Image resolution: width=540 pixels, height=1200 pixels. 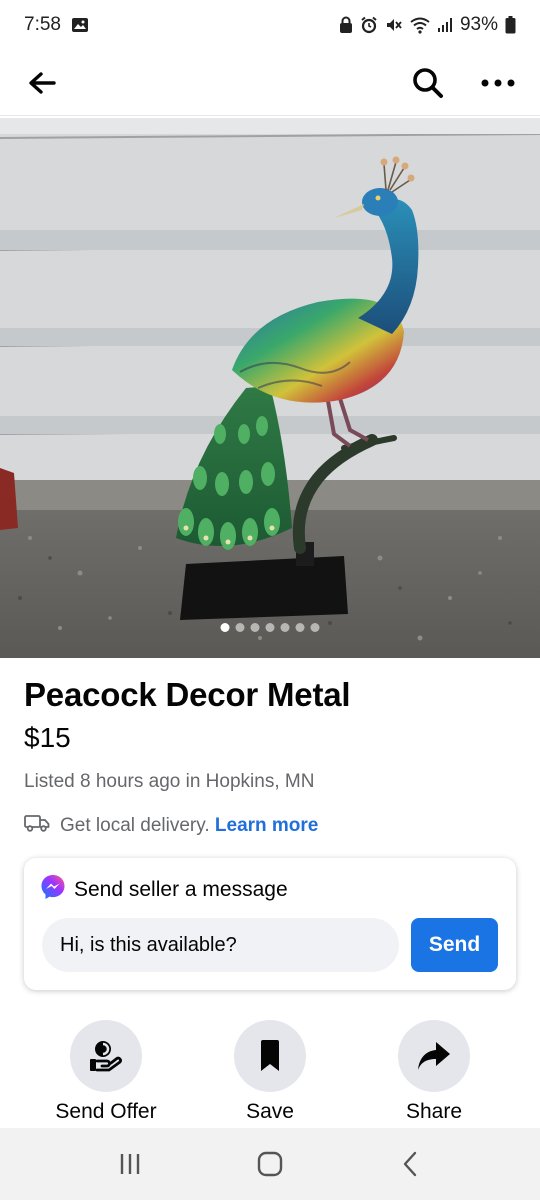 I want to click on share-label: Share, so click(x=434, y=1111).